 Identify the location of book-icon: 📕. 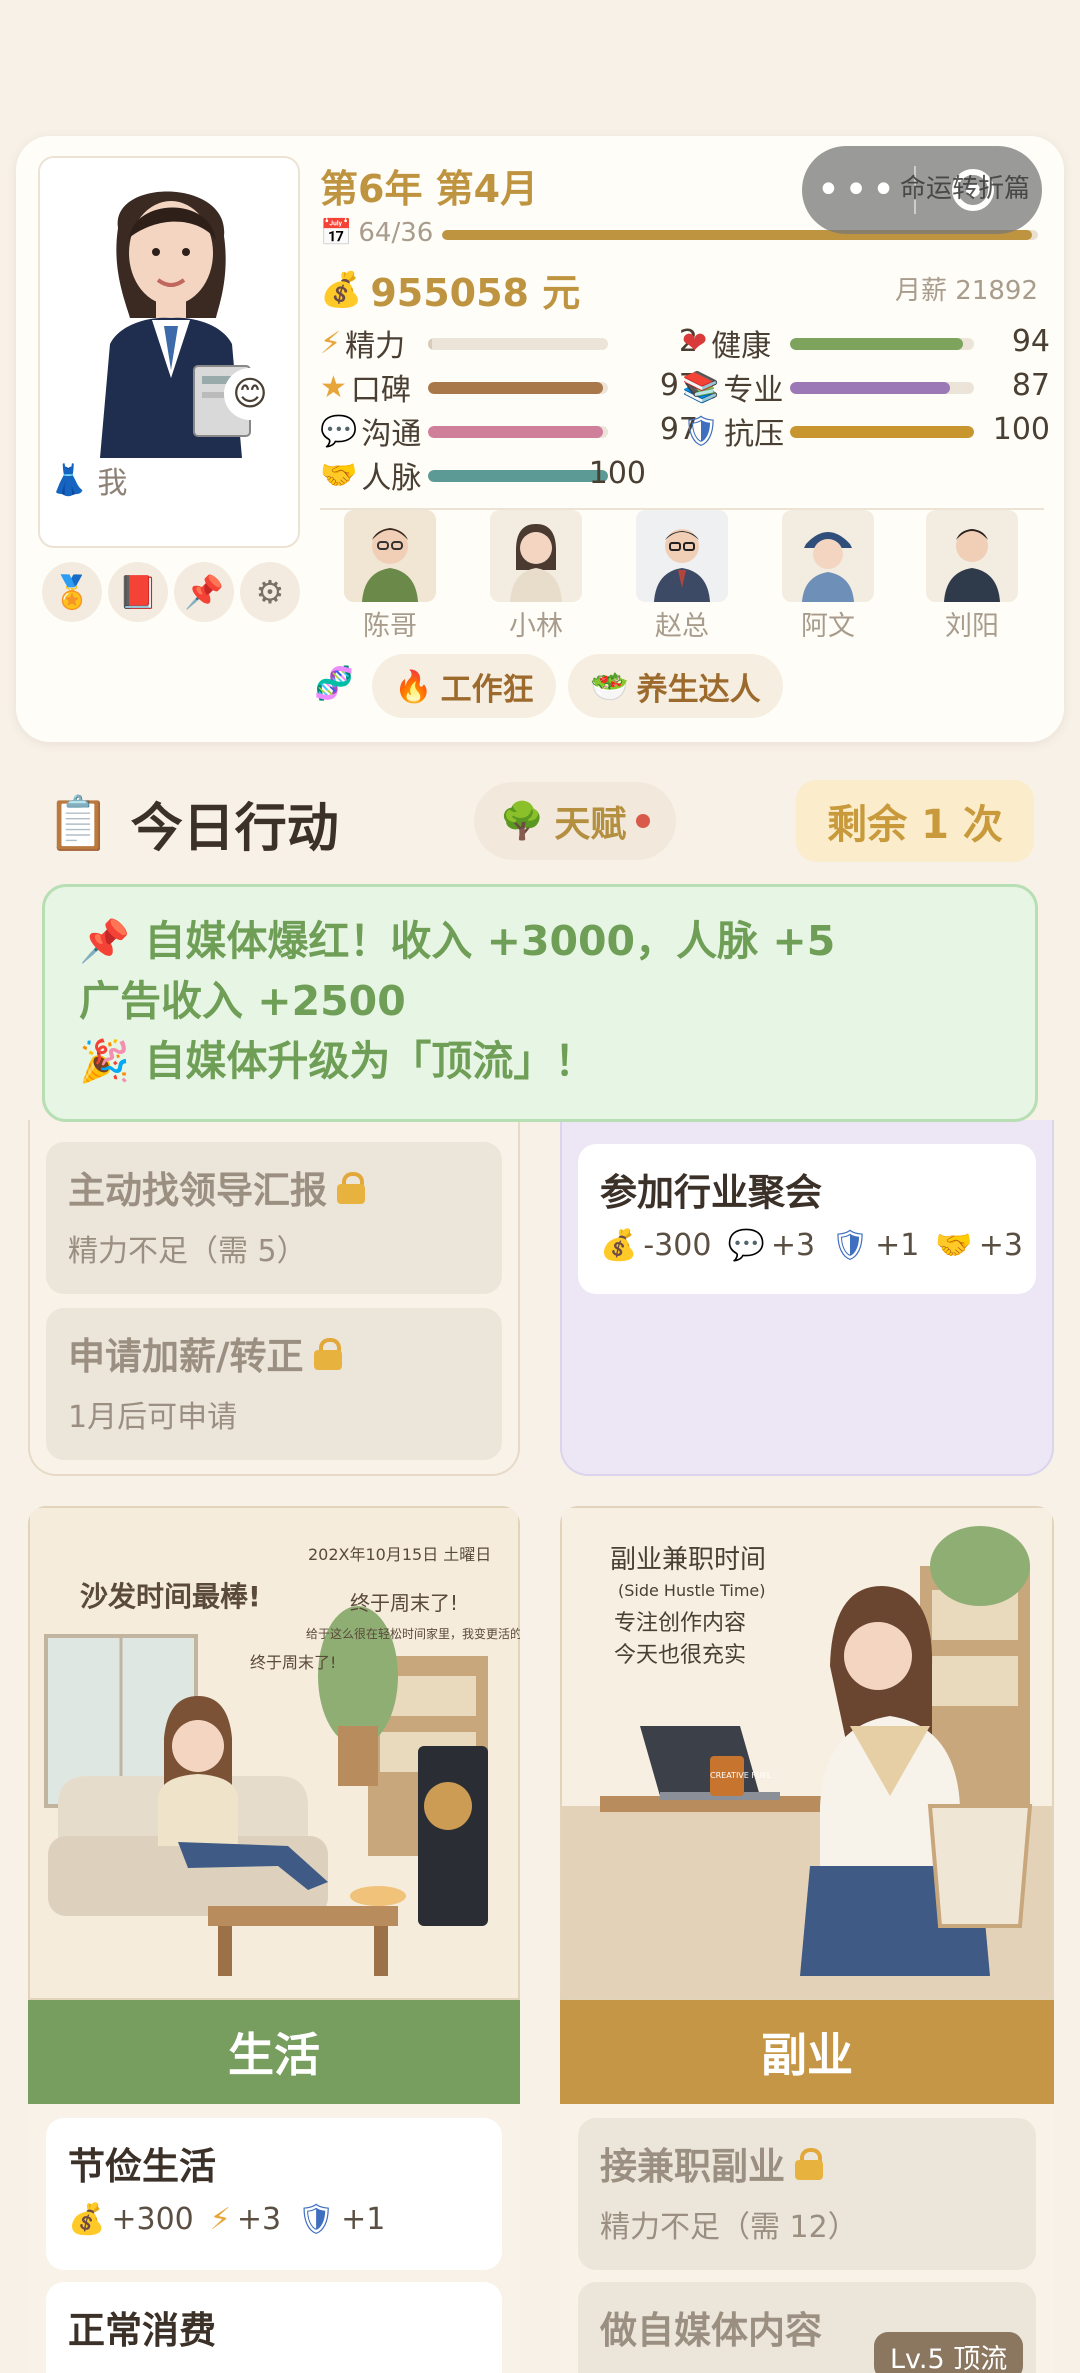
(138, 592).